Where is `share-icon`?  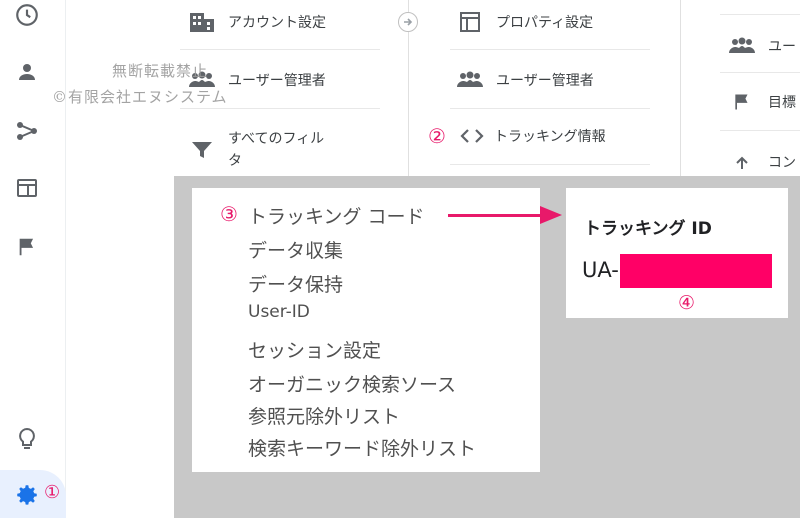
share-icon is located at coordinates (27, 131).